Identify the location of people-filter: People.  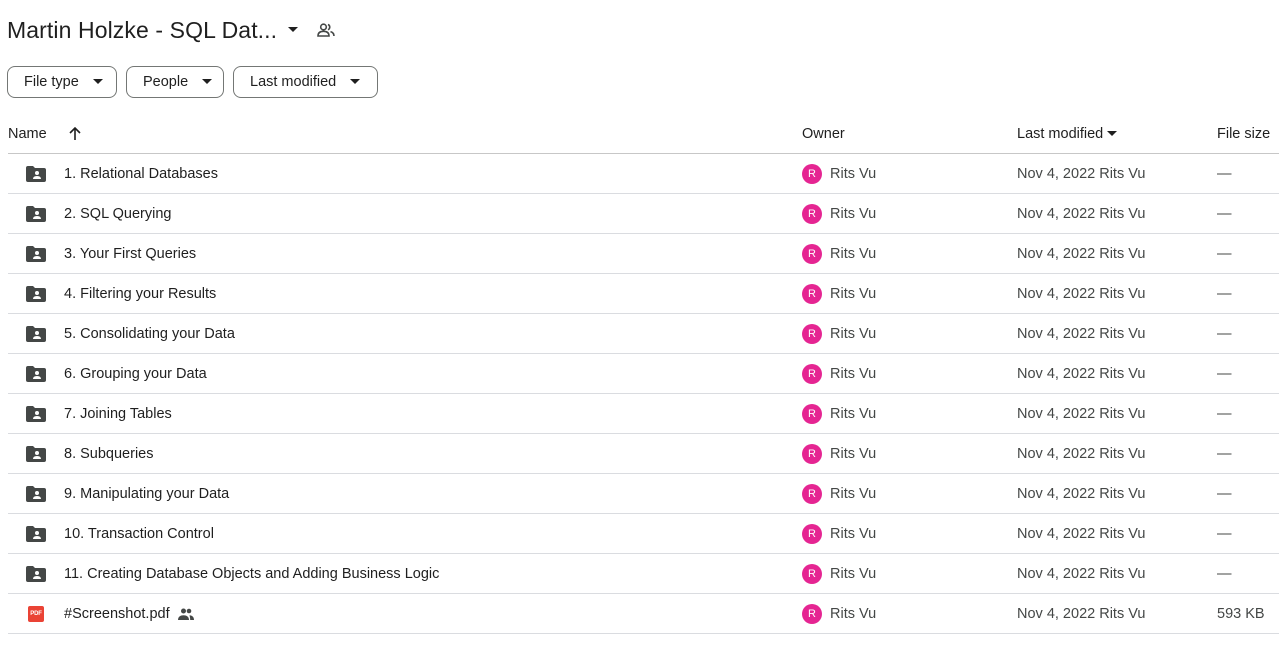
(175, 82).